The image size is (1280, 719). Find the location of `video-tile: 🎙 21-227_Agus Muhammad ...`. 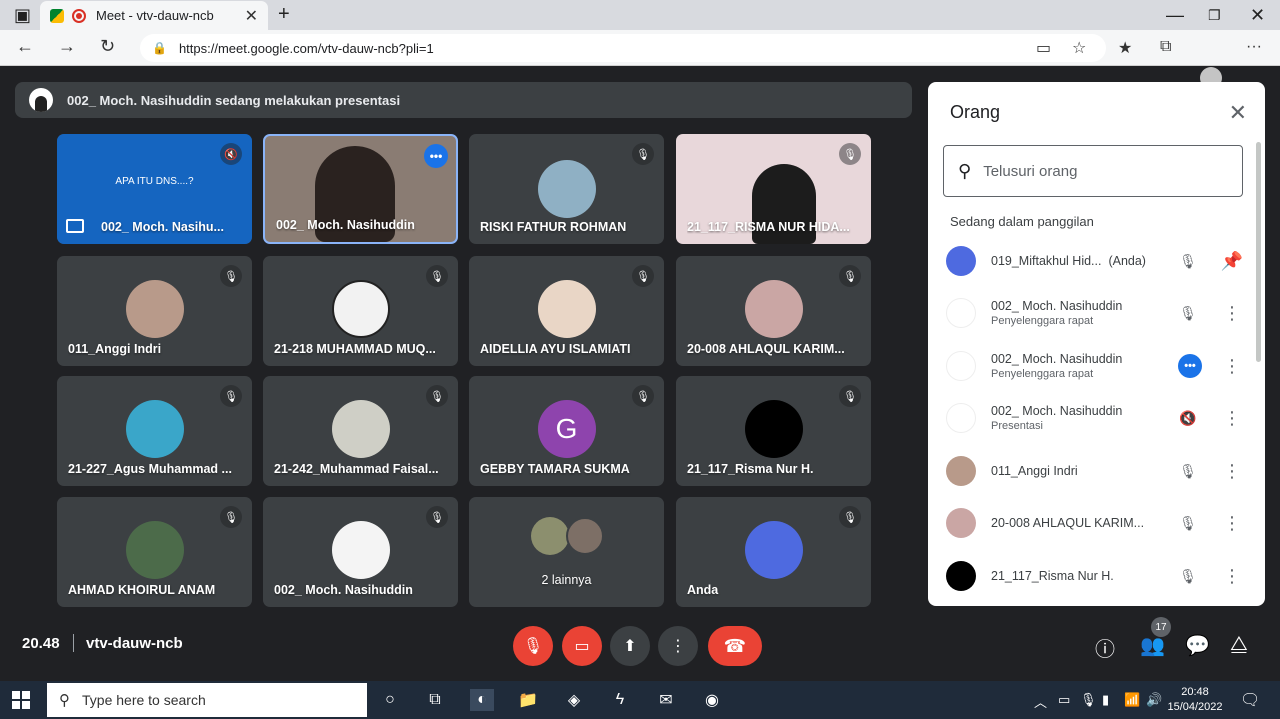

video-tile: 🎙 21-227_Agus Muhammad ... is located at coordinates (154, 431).